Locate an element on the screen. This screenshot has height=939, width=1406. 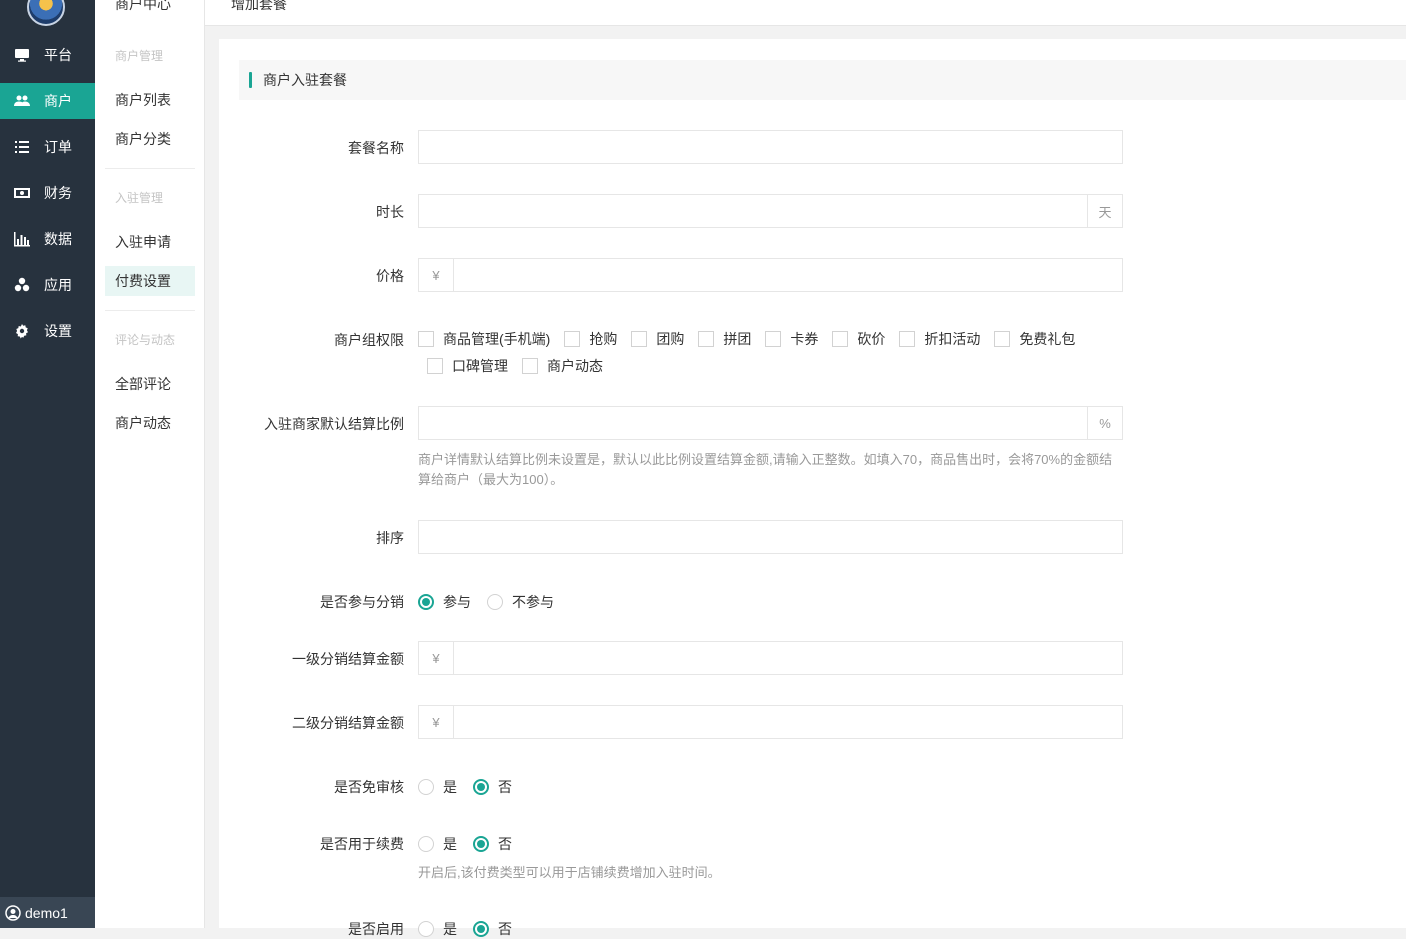
percent-unit: % is located at coordinates (1104, 423).